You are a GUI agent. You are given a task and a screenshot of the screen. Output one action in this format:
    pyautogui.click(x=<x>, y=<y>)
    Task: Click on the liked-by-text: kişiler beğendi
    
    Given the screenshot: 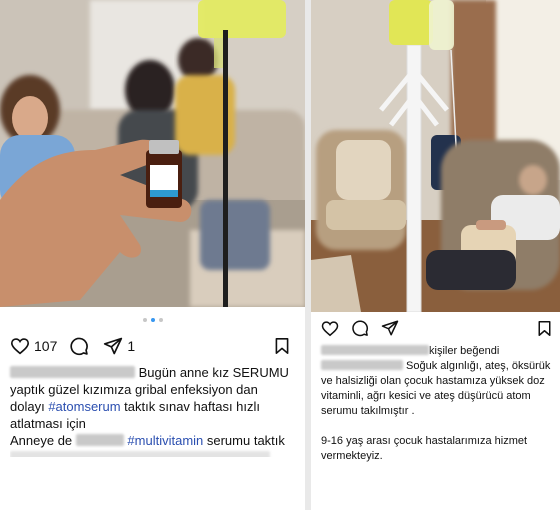 What is the action you would take?
    pyautogui.click(x=464, y=351)
    